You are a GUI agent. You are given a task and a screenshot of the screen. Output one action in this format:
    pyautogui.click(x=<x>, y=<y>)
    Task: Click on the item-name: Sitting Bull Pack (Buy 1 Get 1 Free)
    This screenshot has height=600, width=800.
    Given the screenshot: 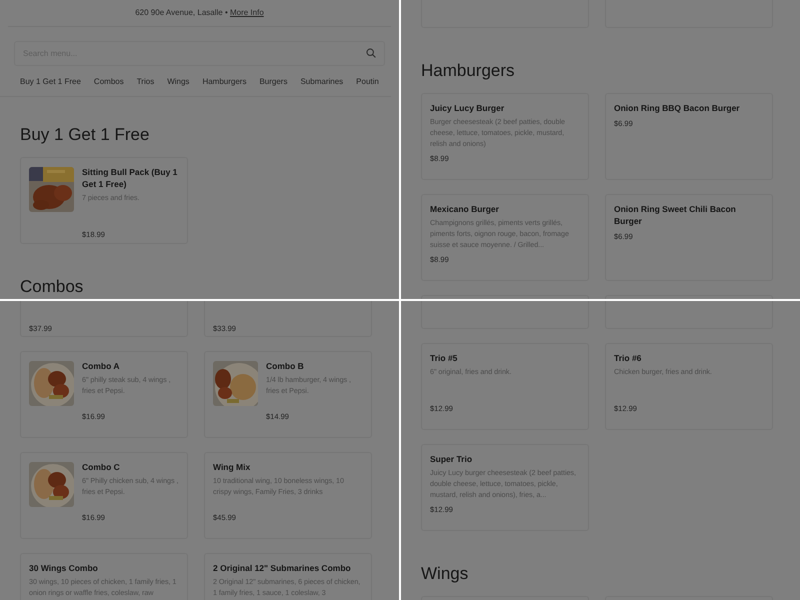 What is the action you would take?
    pyautogui.click(x=130, y=178)
    